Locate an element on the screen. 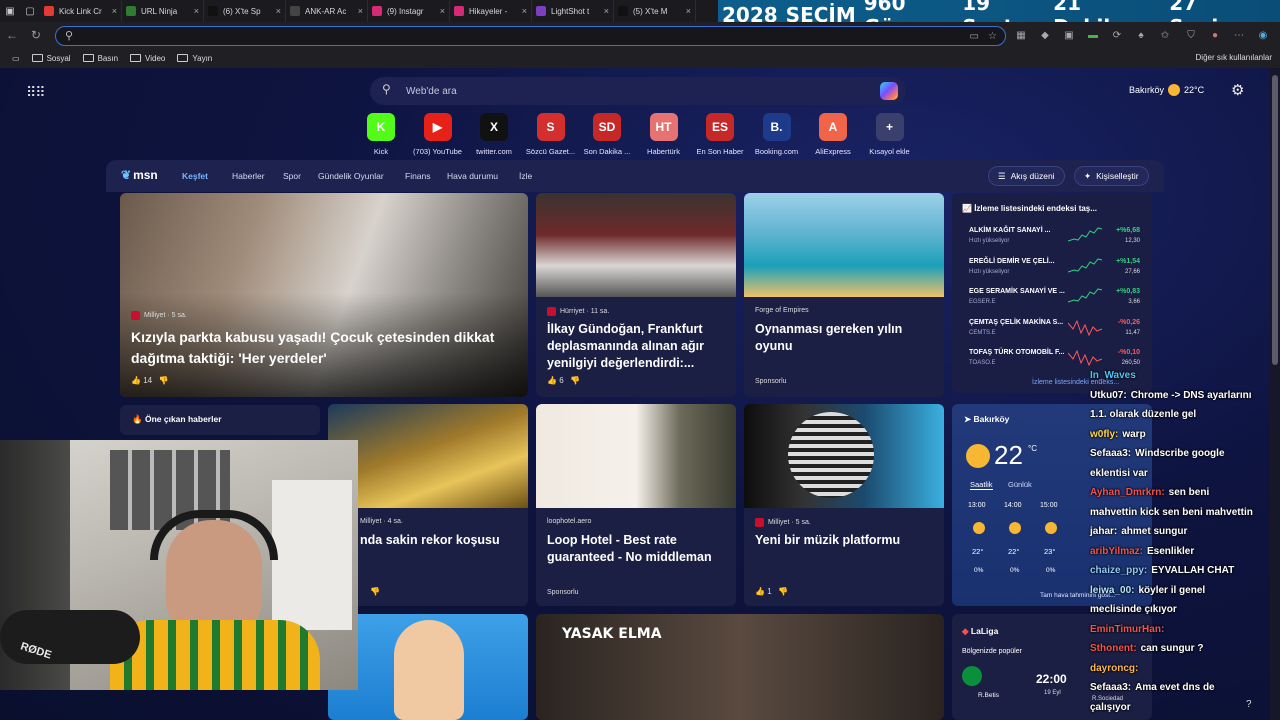 The height and width of the screenshot is (720, 1280). bookmark-folder: Yayın is located at coordinates (194, 58).